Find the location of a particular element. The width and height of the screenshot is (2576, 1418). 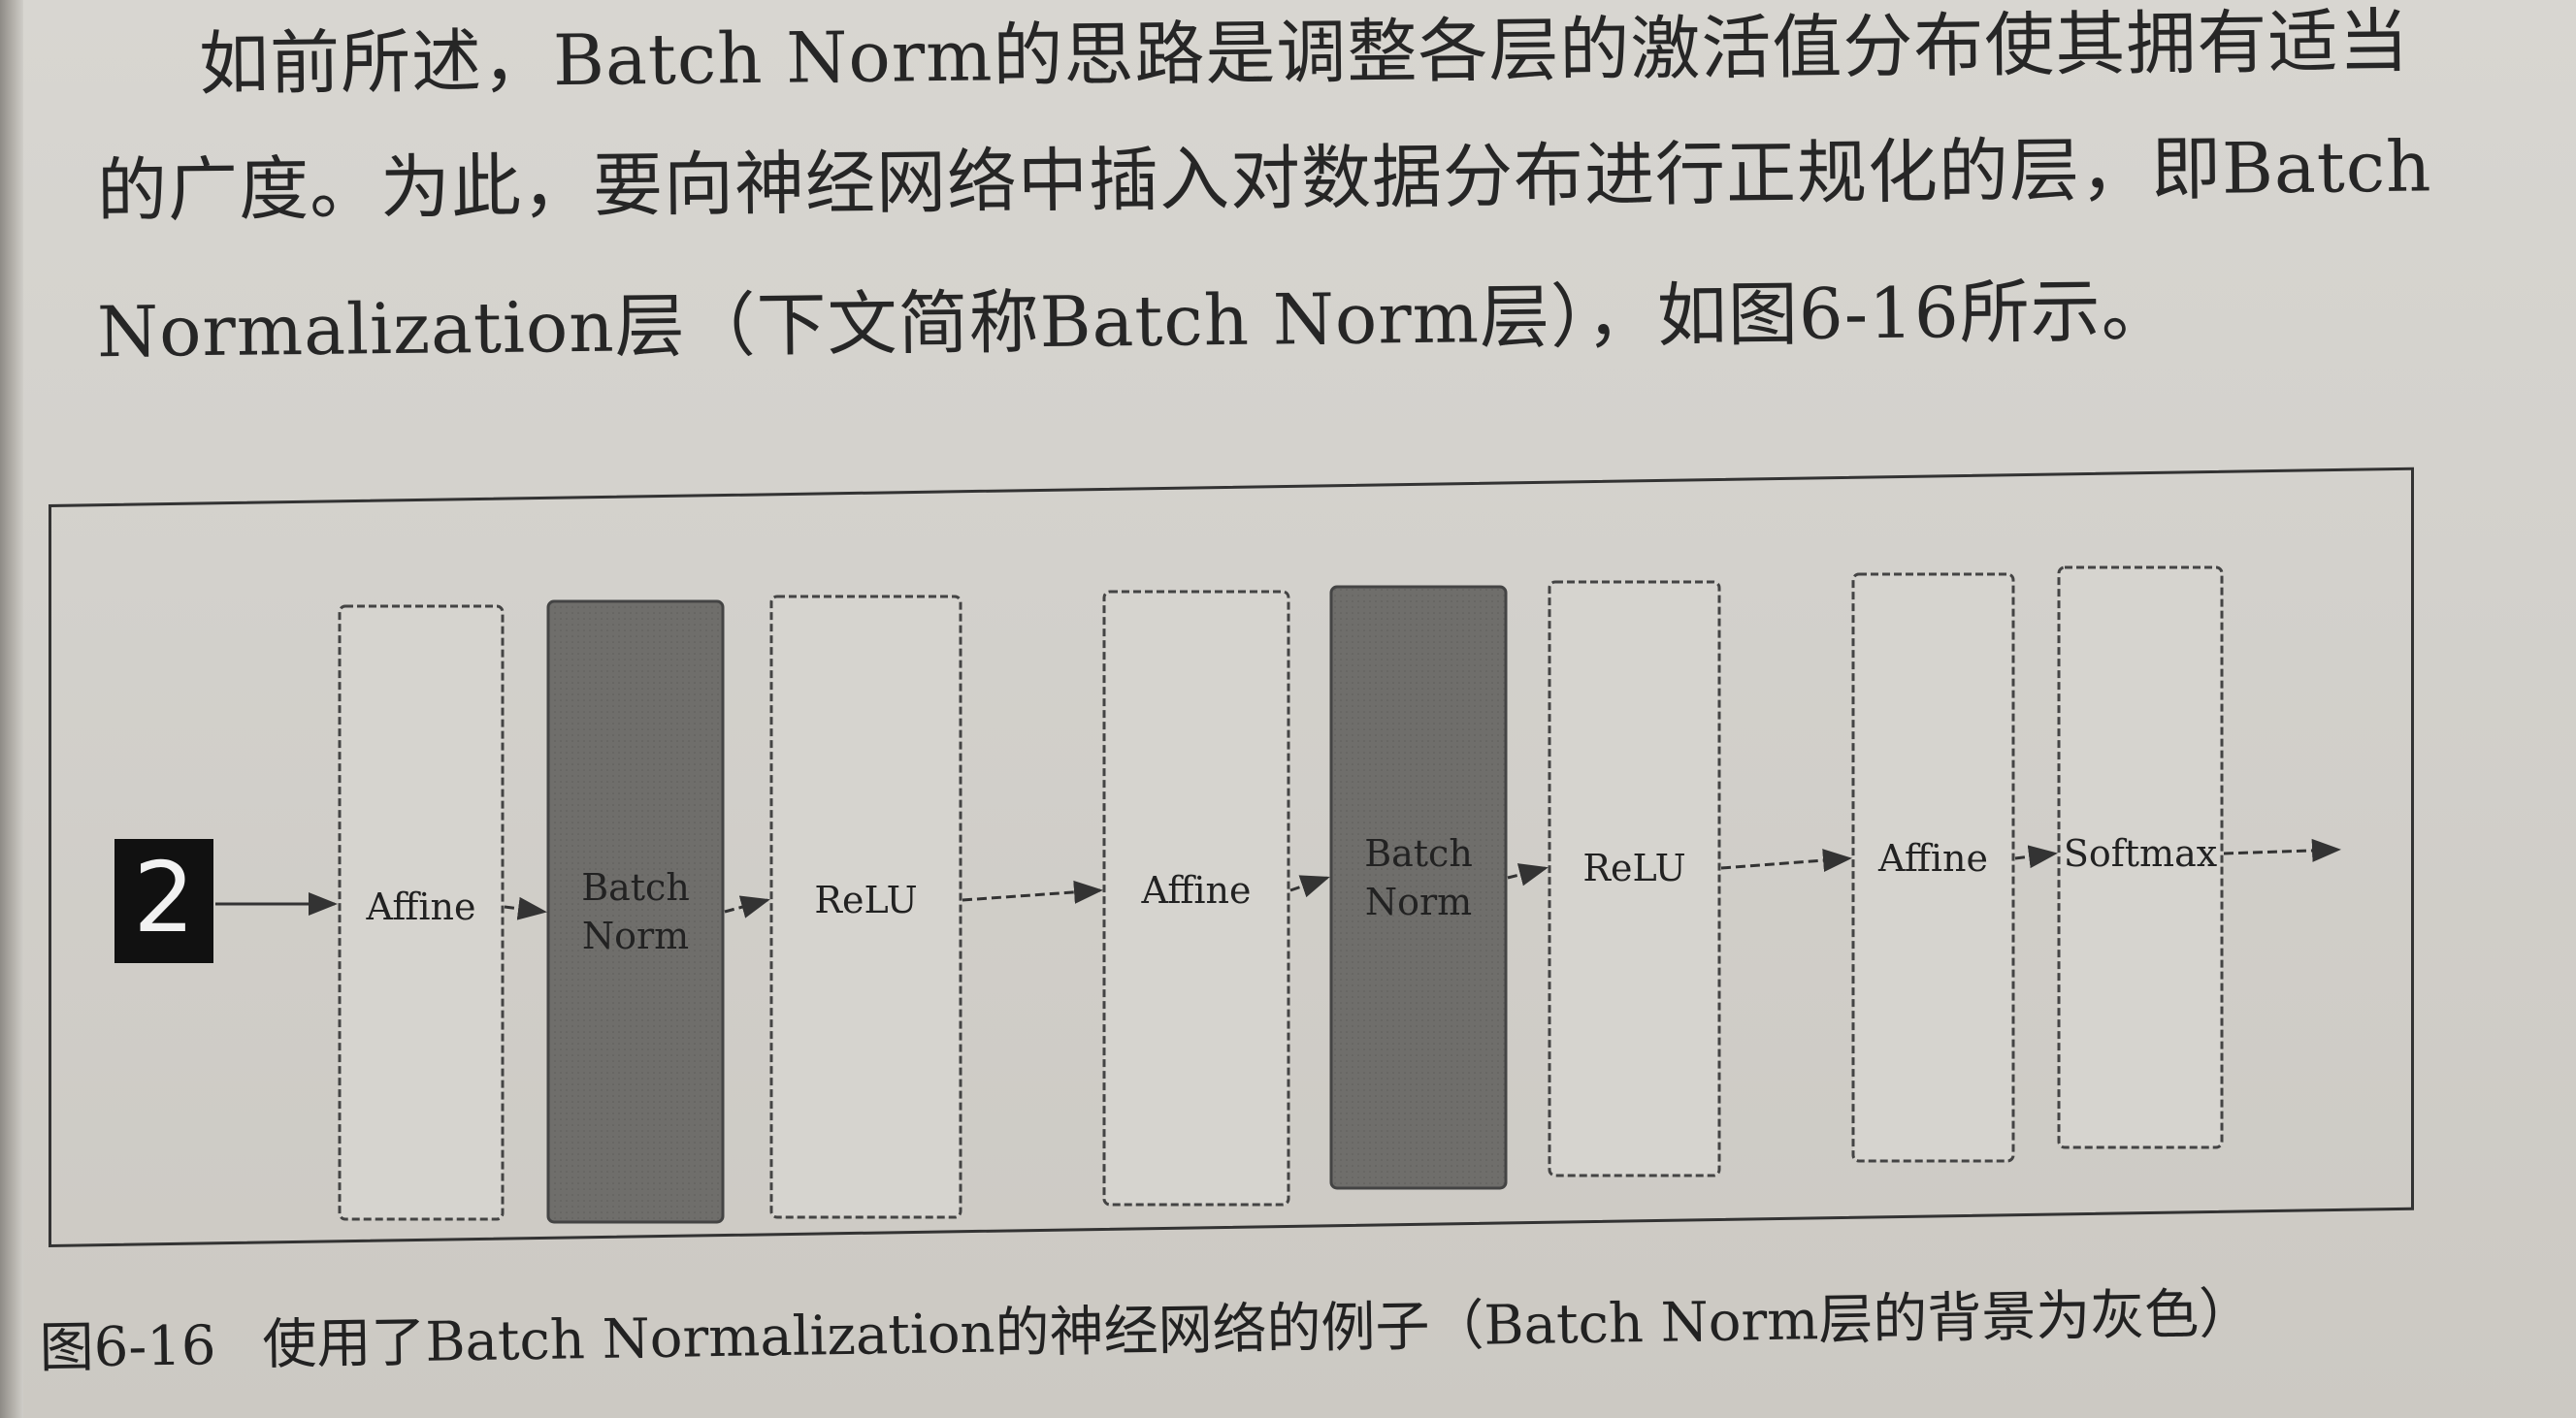

layer-label-7: Softmax is located at coordinates (2140, 853).